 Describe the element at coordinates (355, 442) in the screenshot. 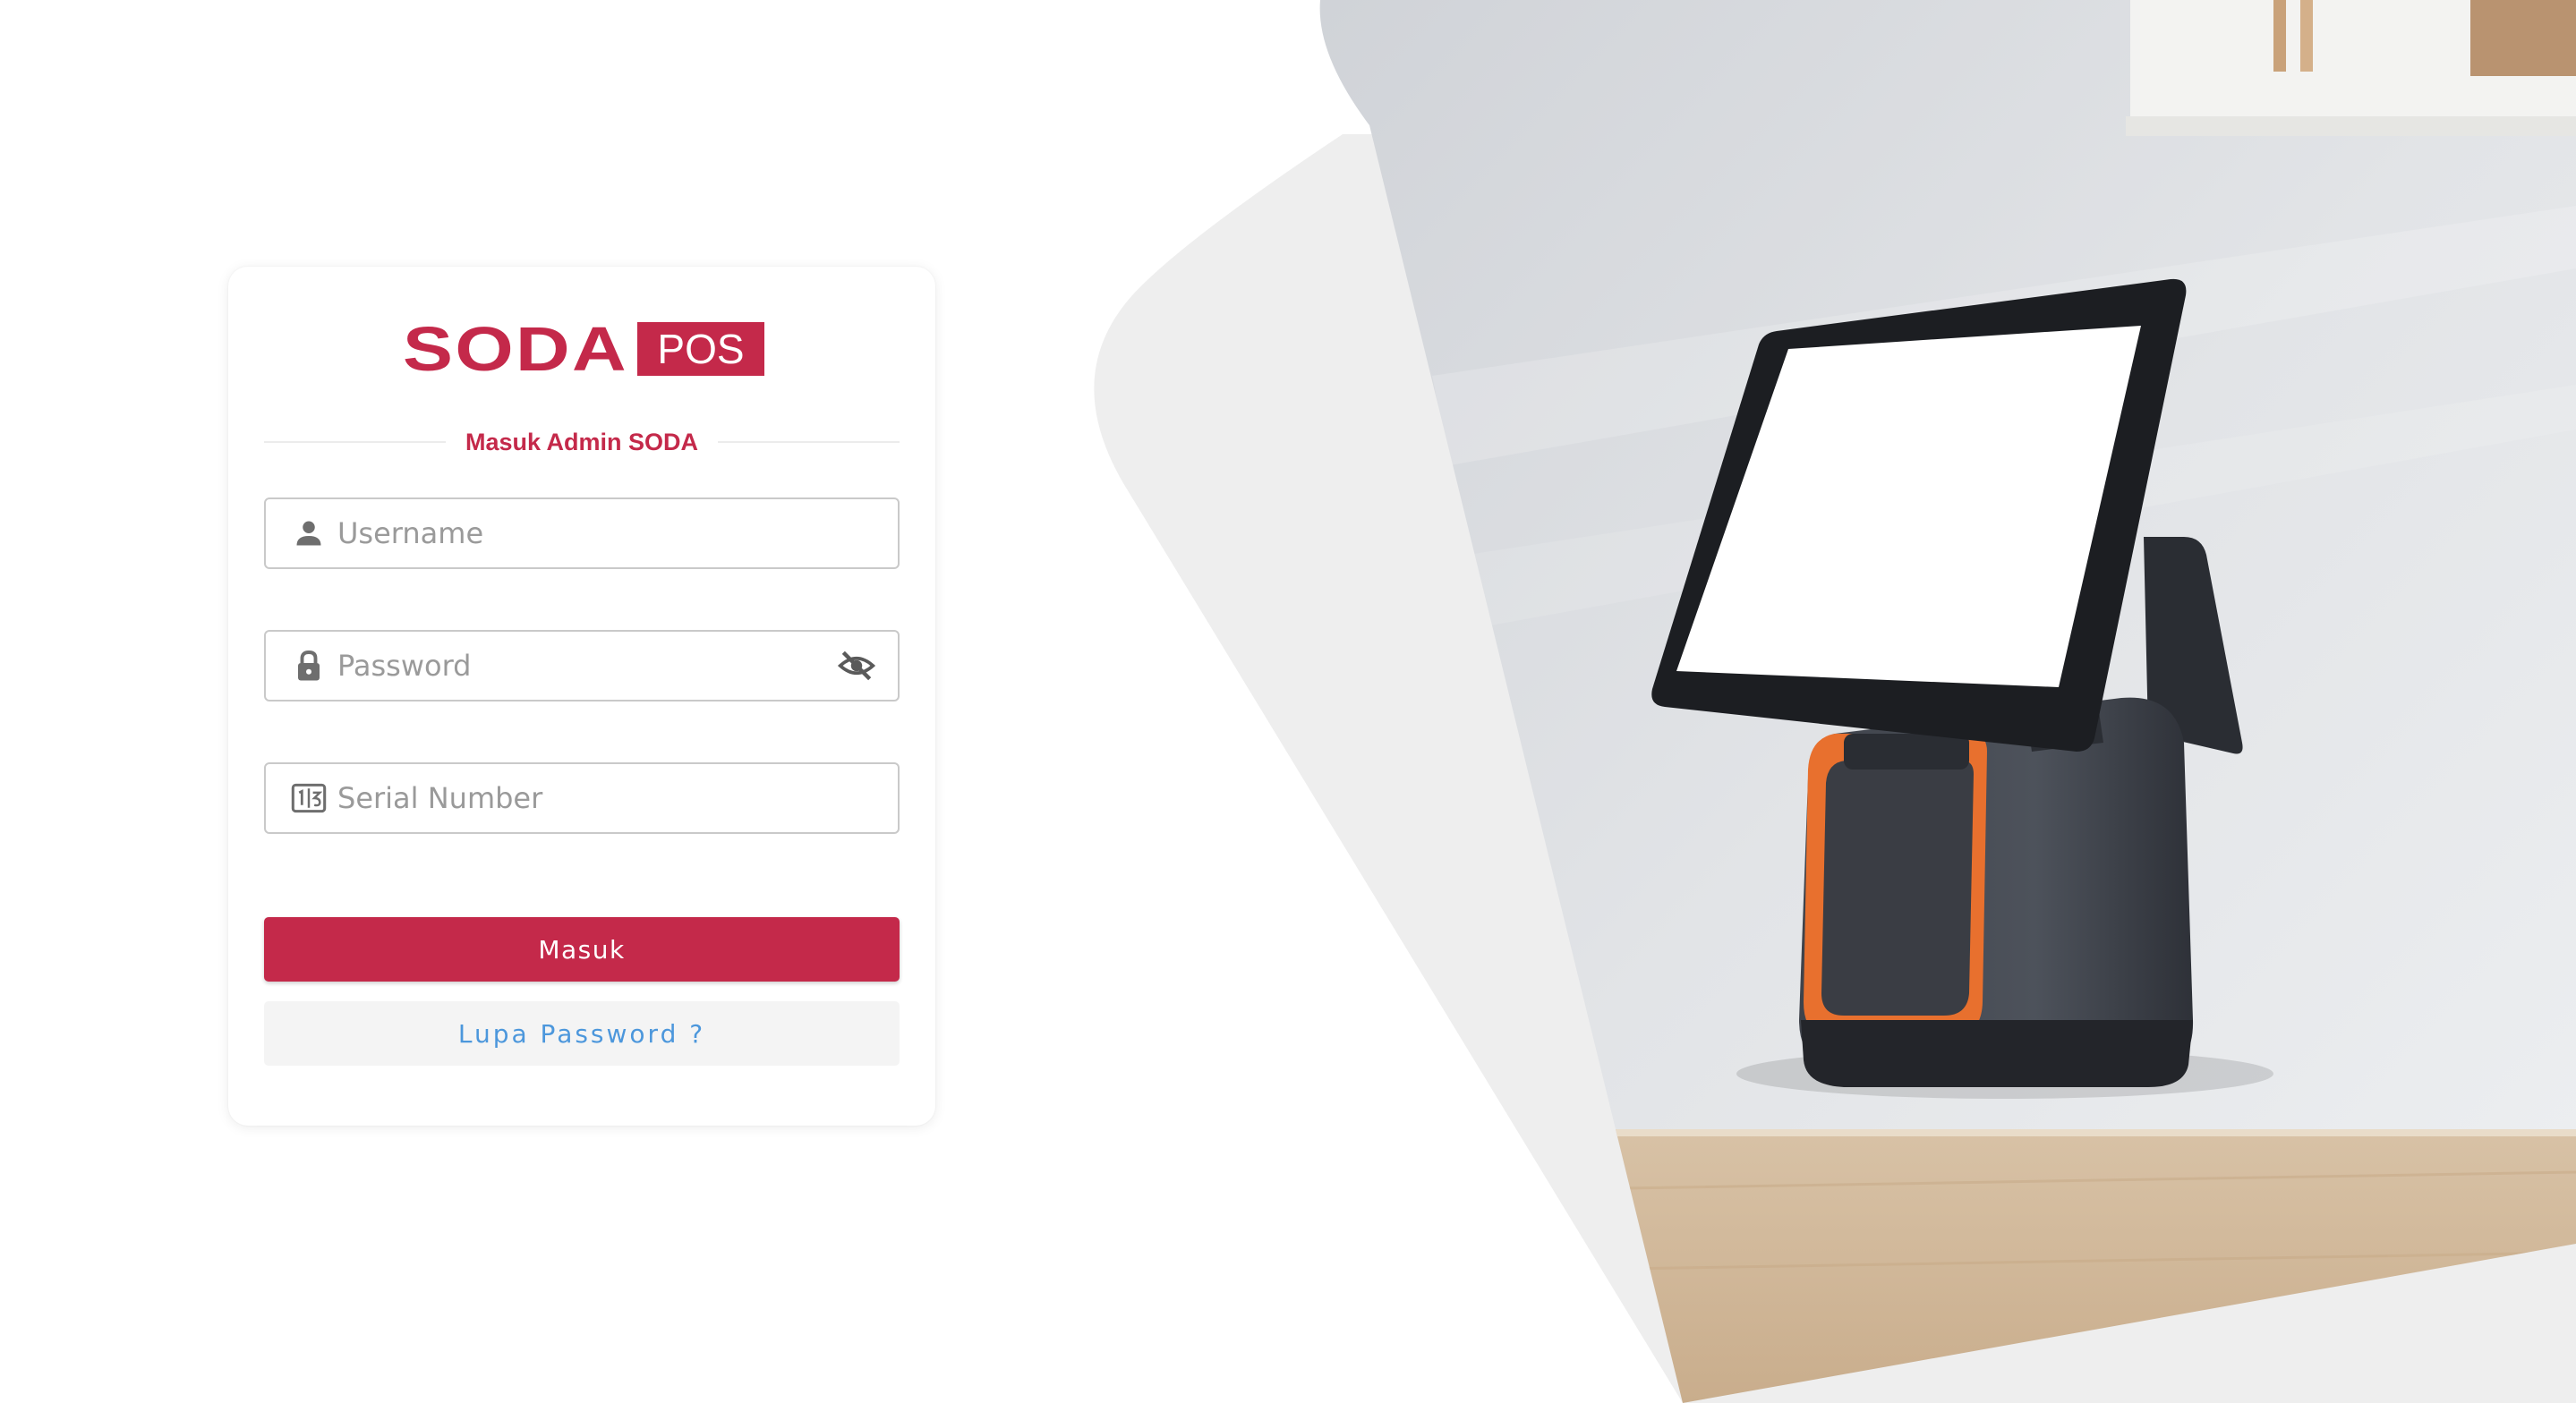

I see `divider-line-left` at that location.